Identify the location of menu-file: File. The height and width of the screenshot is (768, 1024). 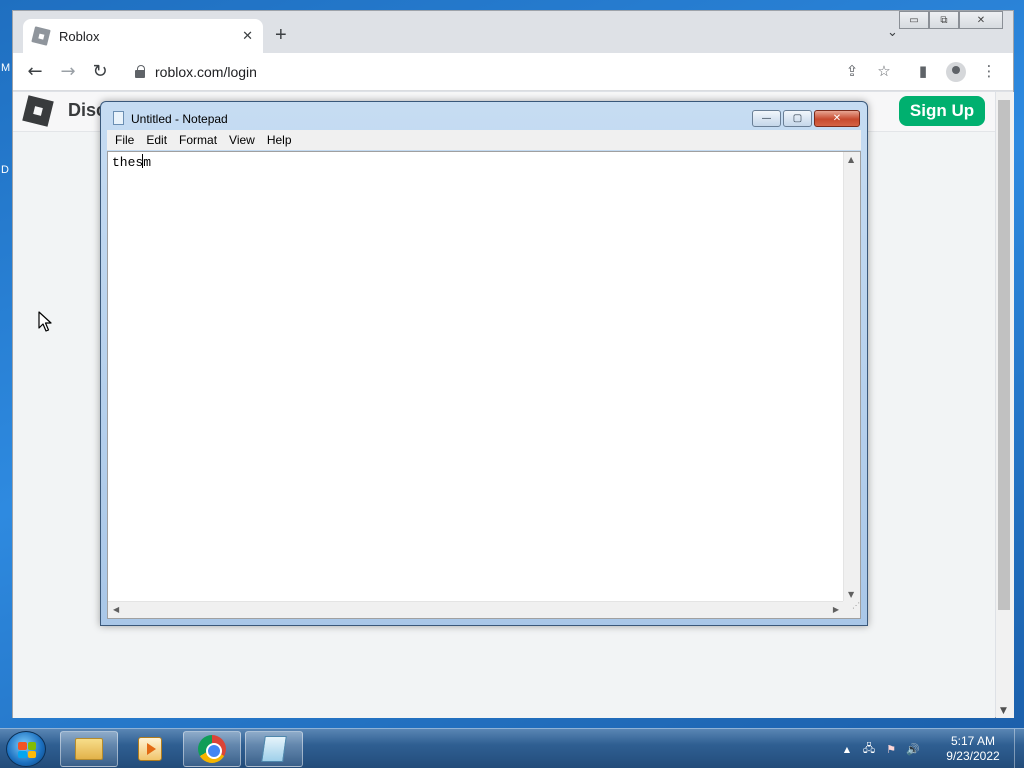
(124, 140).